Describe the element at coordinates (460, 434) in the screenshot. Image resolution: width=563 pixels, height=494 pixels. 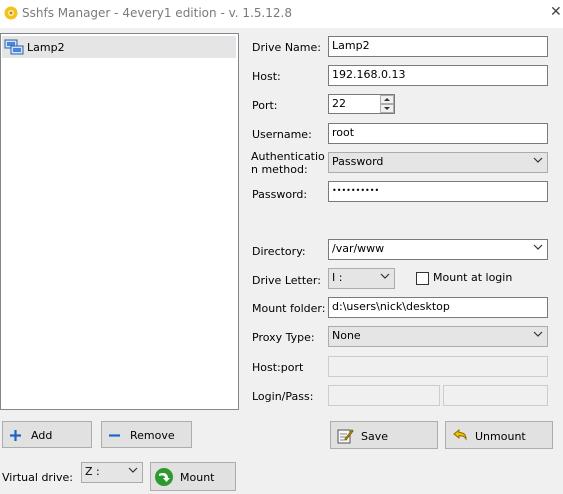
I see `undo-icon` at that location.